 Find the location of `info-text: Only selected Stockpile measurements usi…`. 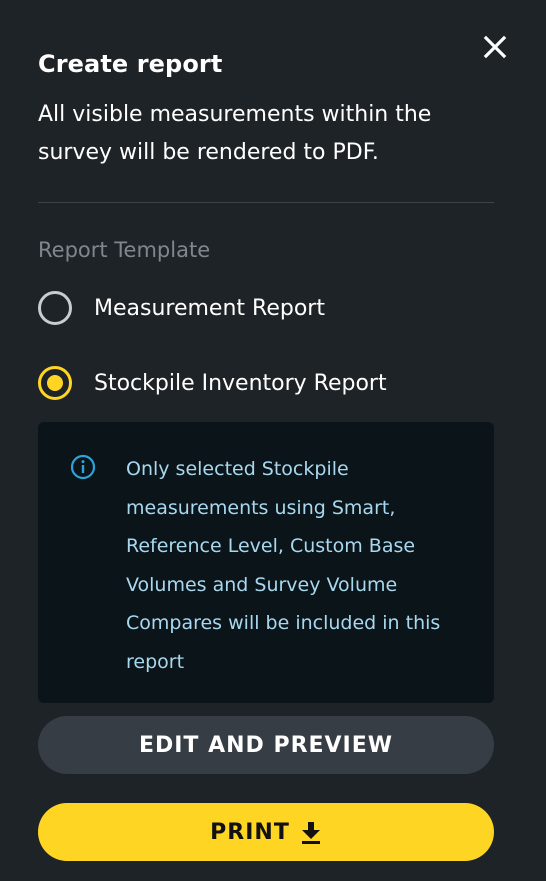

info-text: Only selected Stockpile measurements usi… is located at coordinates (283, 565).